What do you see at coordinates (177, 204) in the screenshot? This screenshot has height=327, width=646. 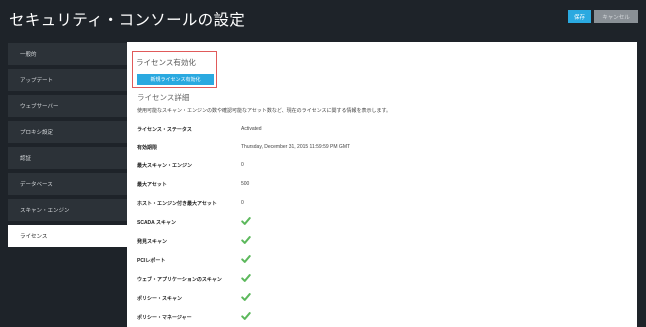 I see `row-label: ホスト・エンジン付き最大アセット` at bounding box center [177, 204].